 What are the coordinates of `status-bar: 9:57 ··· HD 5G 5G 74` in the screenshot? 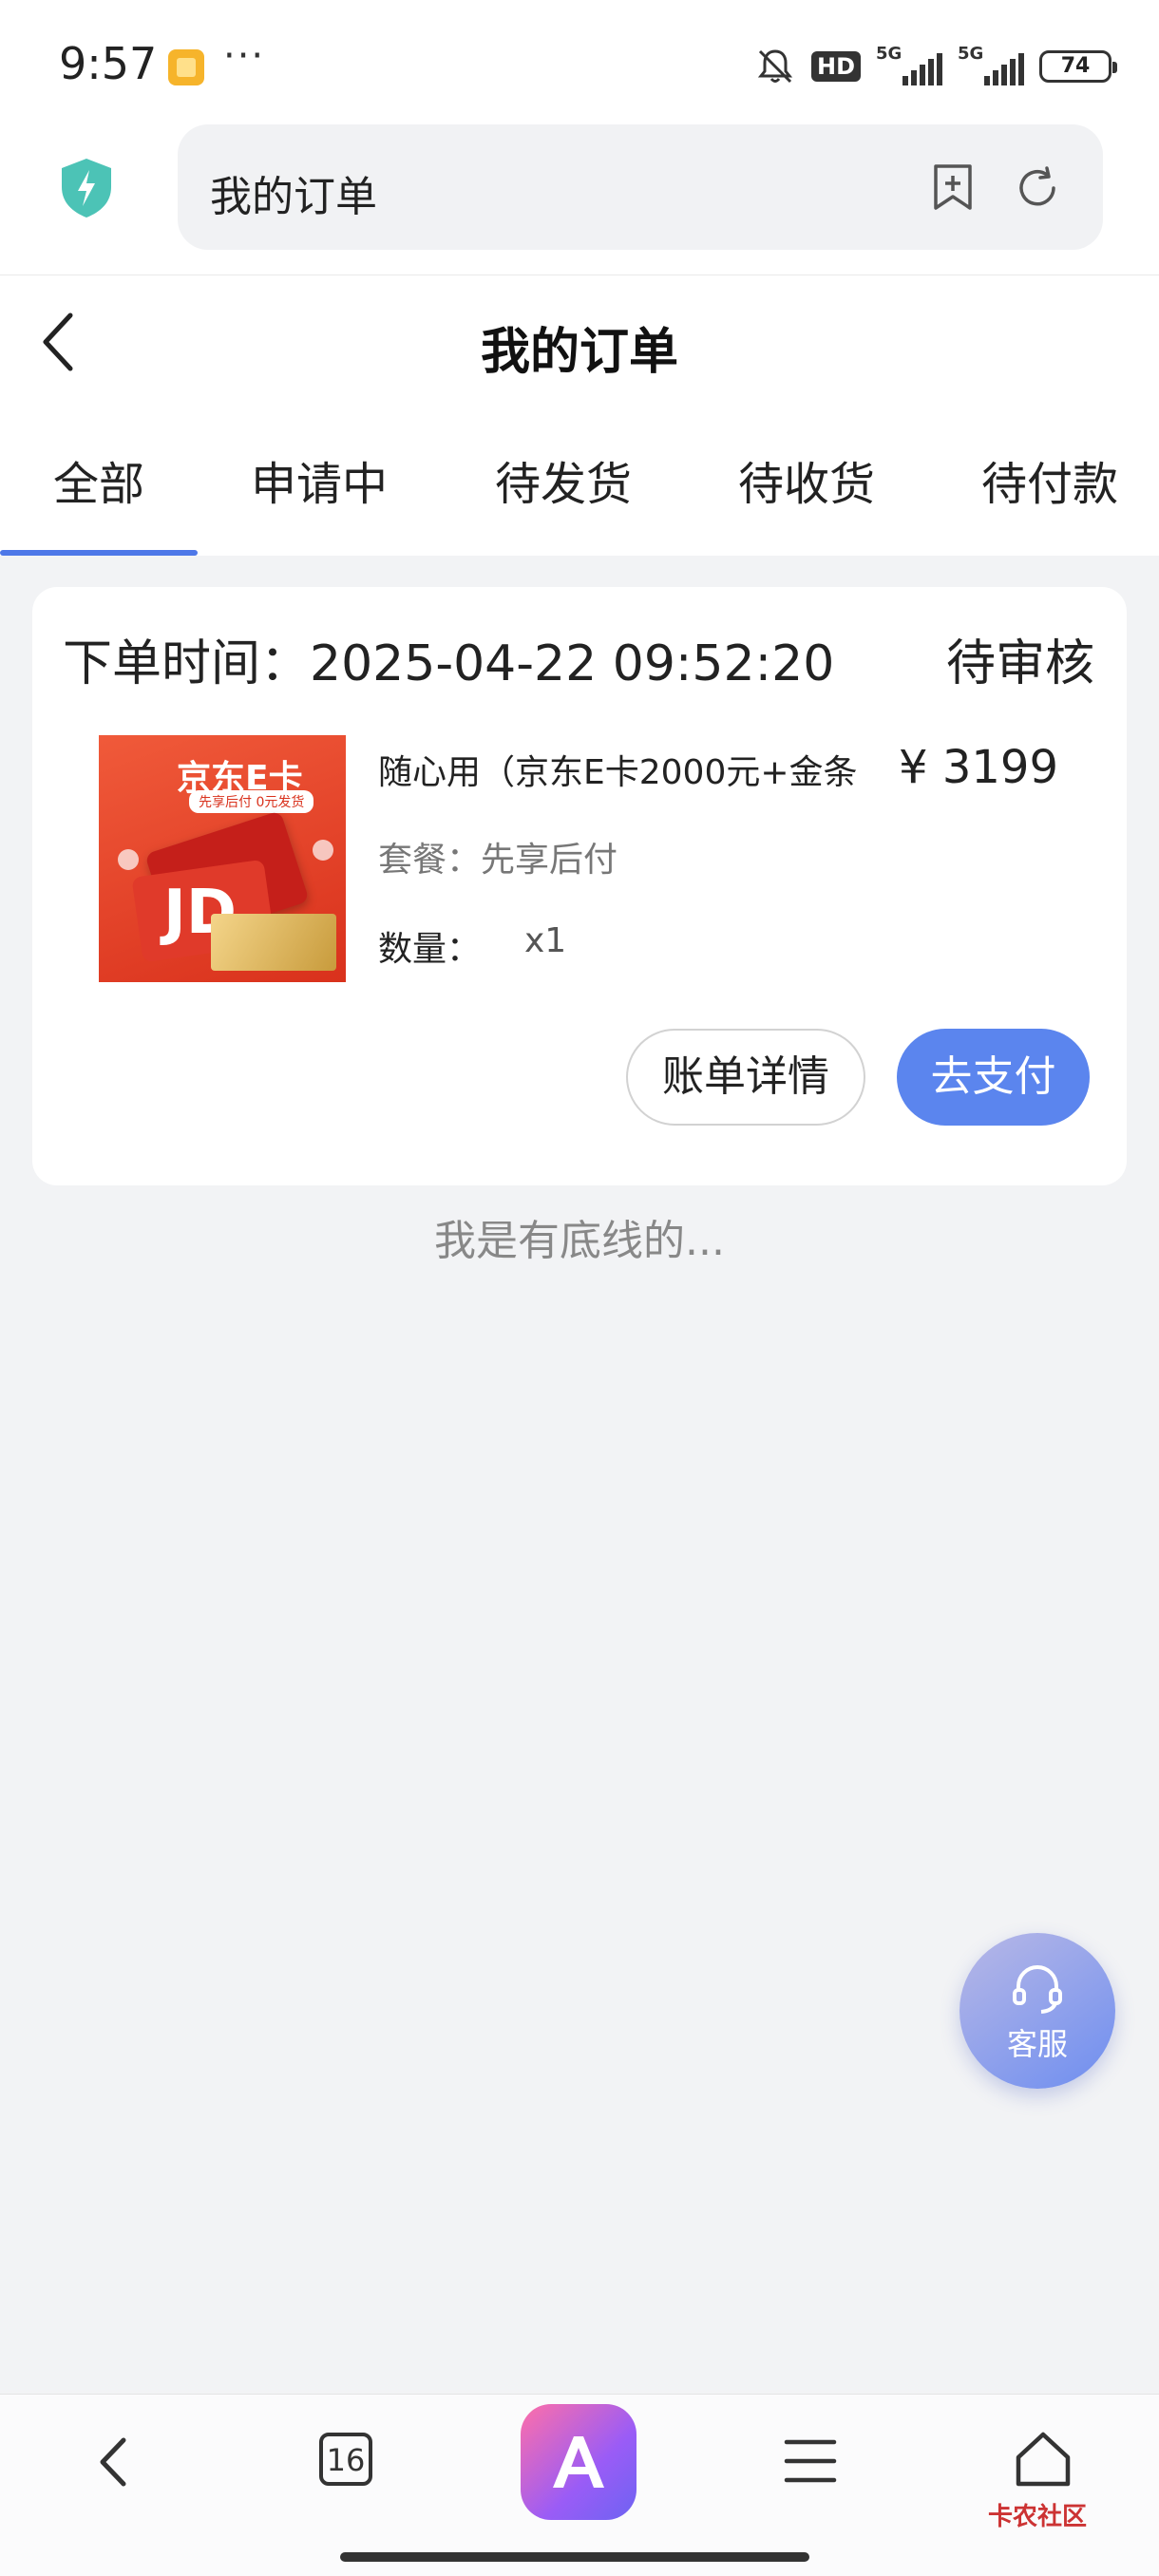 It's located at (579, 61).